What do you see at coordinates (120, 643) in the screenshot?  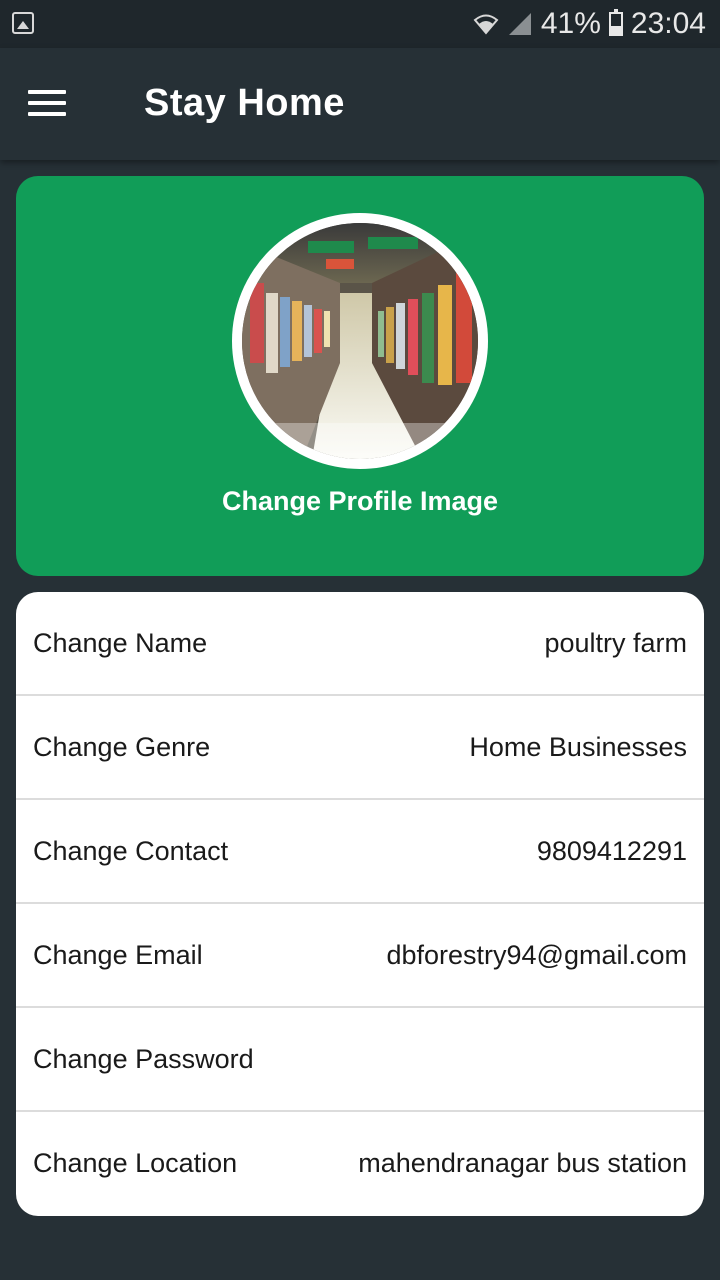 I see `row-label: Change Name` at bounding box center [120, 643].